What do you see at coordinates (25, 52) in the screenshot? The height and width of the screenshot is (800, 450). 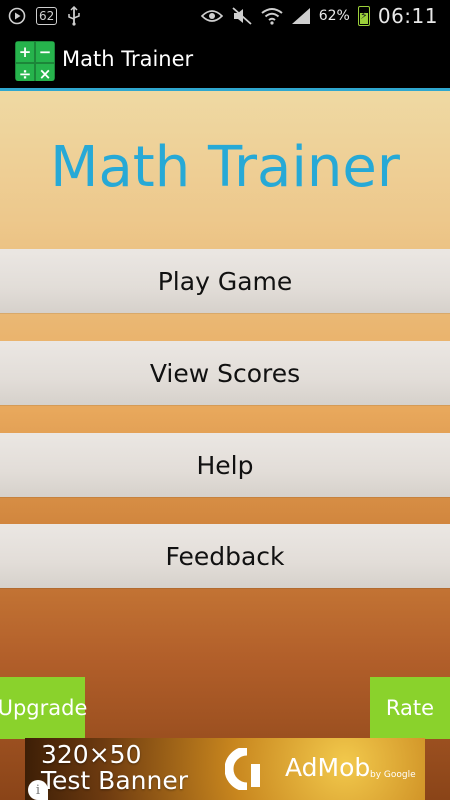 I see `plus-icon: +` at bounding box center [25, 52].